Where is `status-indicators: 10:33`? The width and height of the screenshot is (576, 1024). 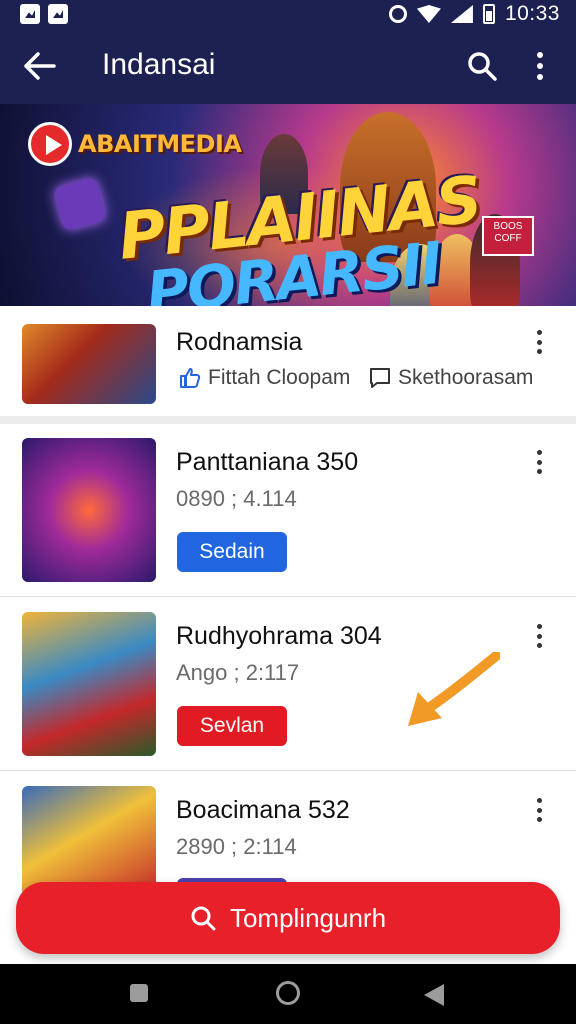
status-indicators: 10:33 is located at coordinates (474, 14).